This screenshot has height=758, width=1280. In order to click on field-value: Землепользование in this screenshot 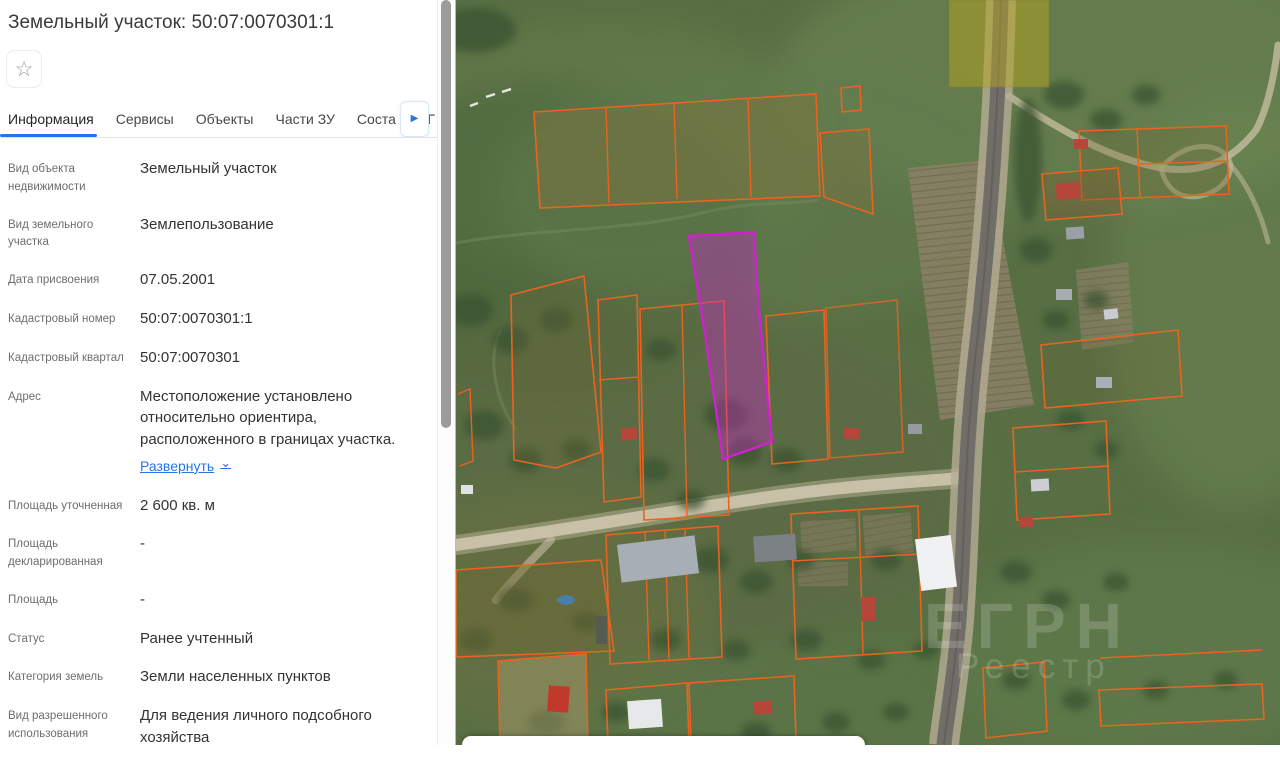, I will do `click(207, 224)`.